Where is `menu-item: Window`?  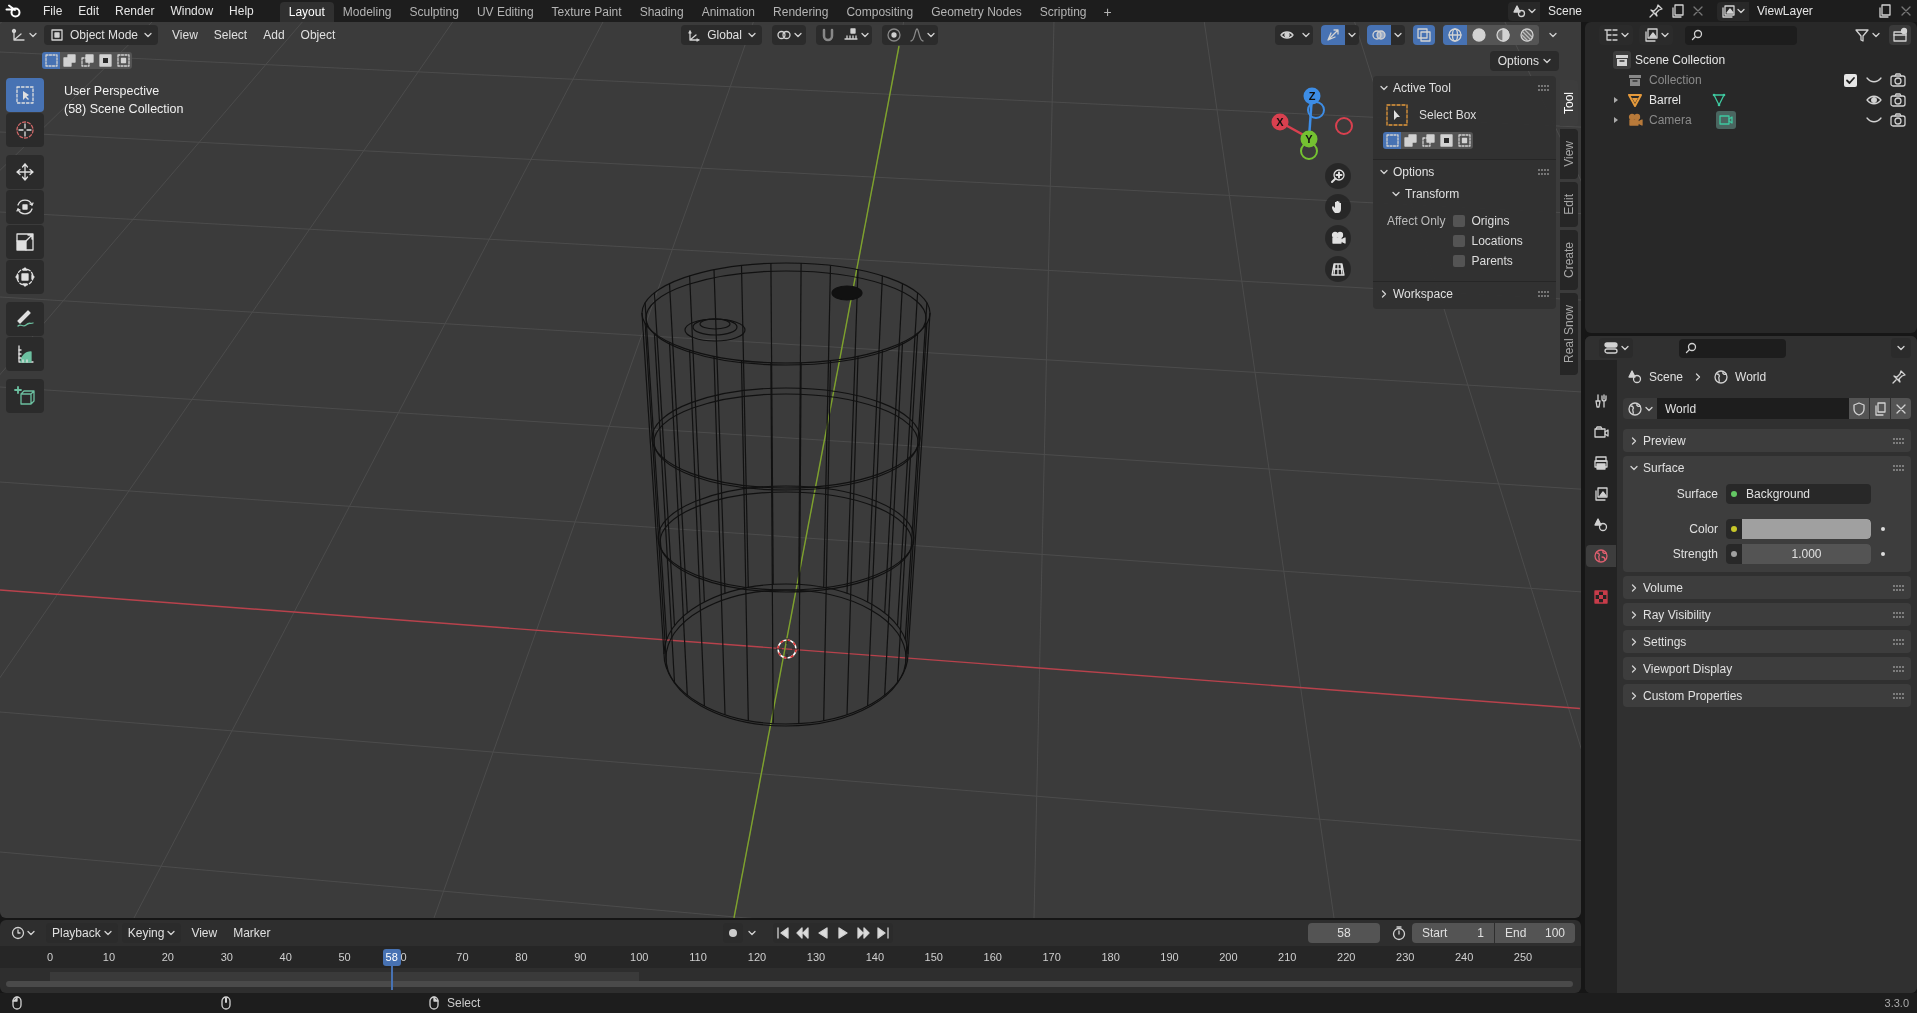 menu-item: Window is located at coordinates (192, 11).